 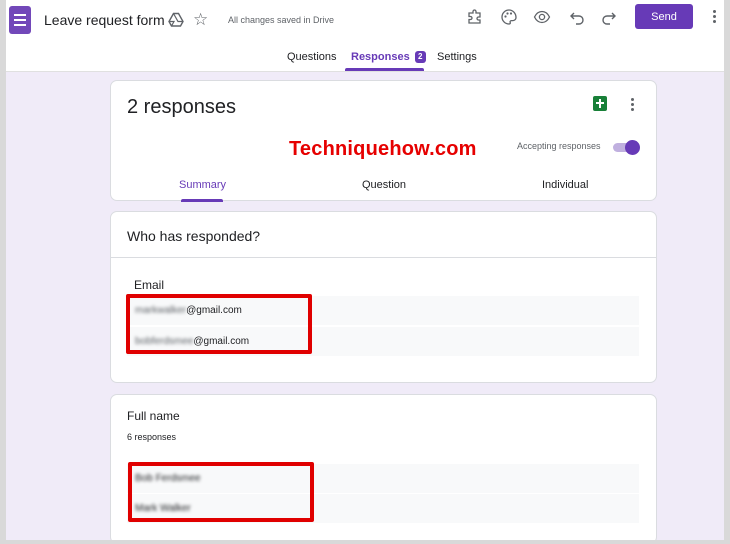 I want to click on save-status: All changes saved in Drive, so click(x=281, y=20).